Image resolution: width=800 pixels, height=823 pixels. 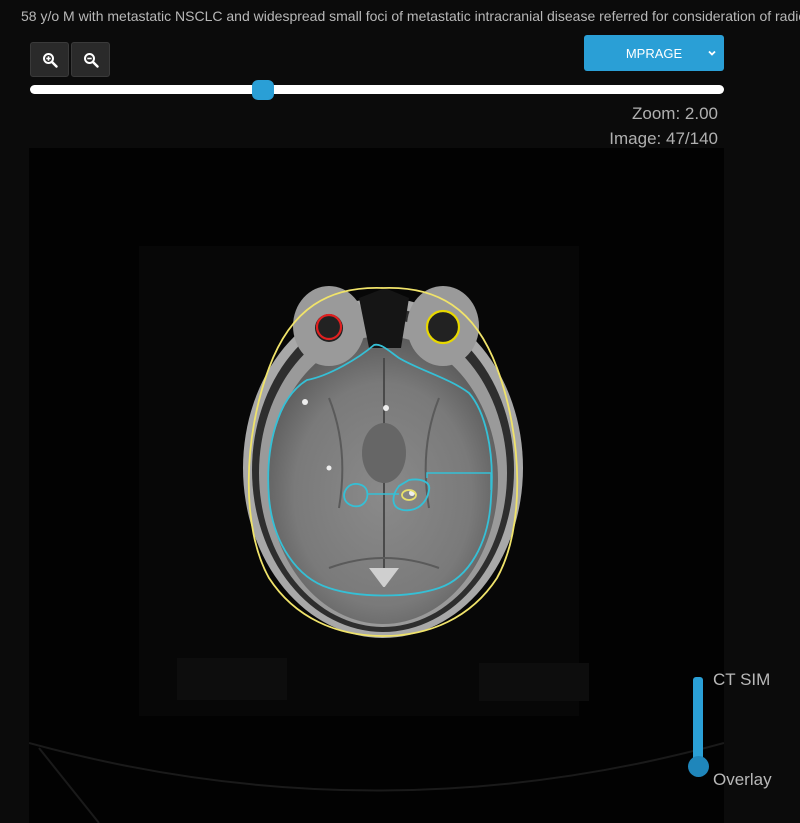 I want to click on midbrain, so click(x=384, y=453).